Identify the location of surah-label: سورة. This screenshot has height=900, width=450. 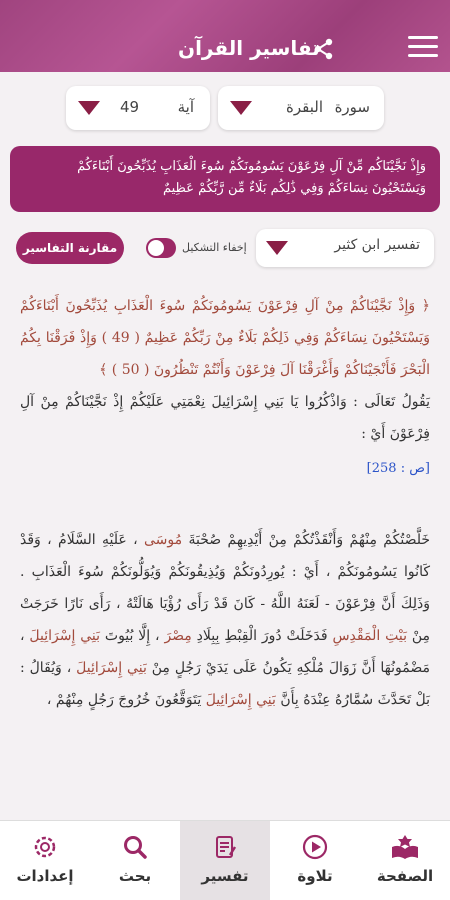
(352, 107).